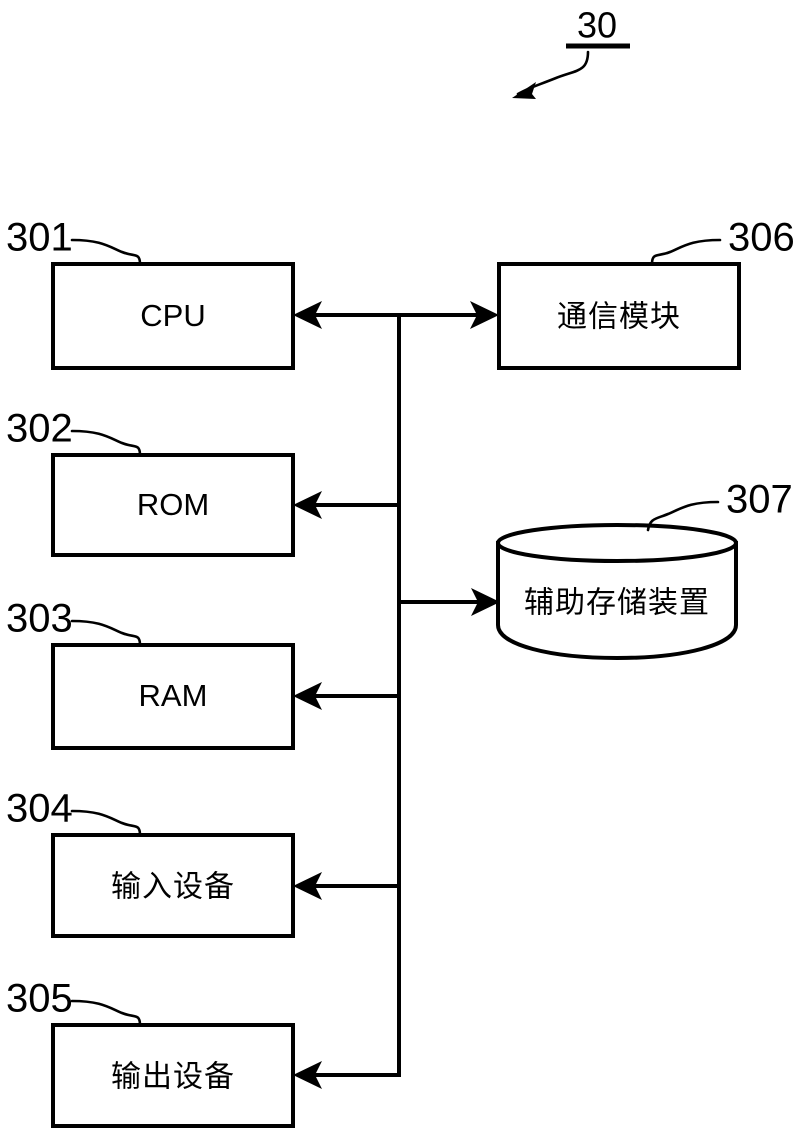  What do you see at coordinates (396, 315) in the screenshot?
I see `connection-cpu-bus-comm` at bounding box center [396, 315].